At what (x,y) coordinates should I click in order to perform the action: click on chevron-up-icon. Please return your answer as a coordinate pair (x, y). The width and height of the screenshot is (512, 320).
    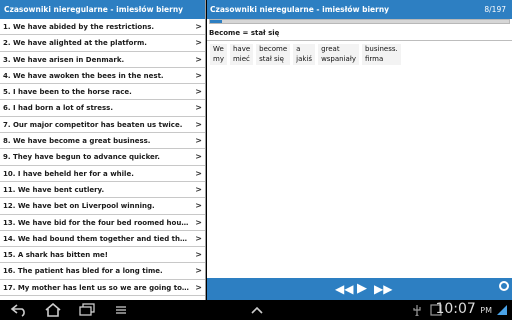
    Looking at the image, I should click on (257, 310).